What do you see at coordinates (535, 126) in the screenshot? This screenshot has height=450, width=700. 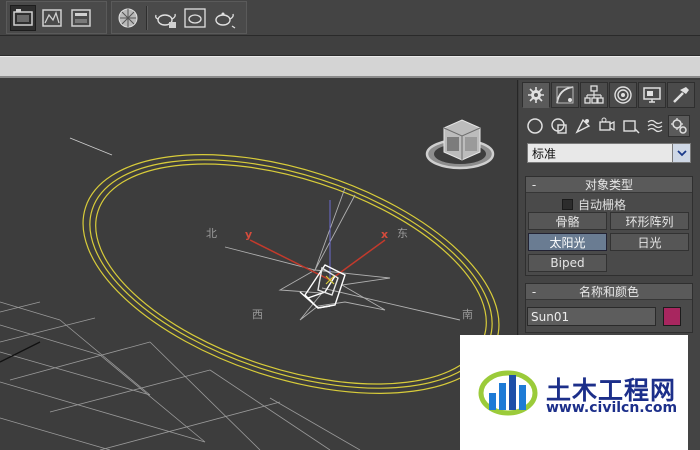 I see `geometry-icon` at bounding box center [535, 126].